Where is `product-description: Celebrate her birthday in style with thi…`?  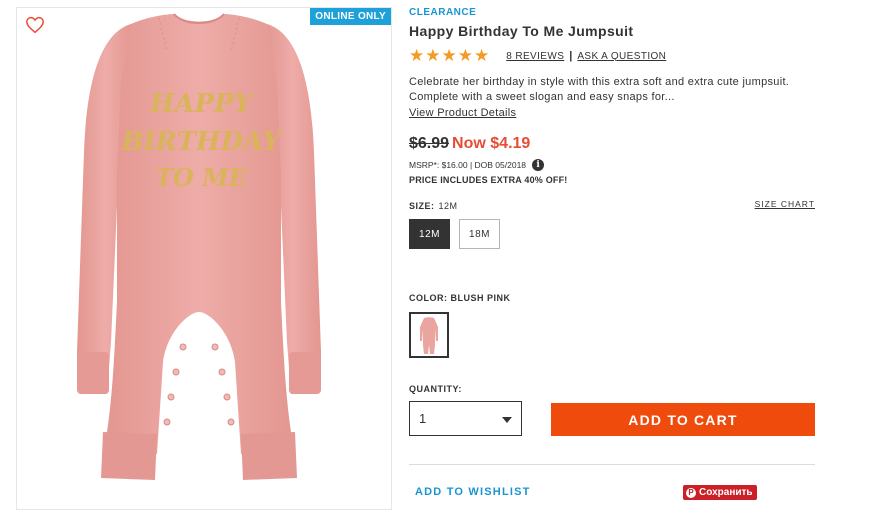 product-description: Celebrate her birthday in style with thi… is located at coordinates (599, 89).